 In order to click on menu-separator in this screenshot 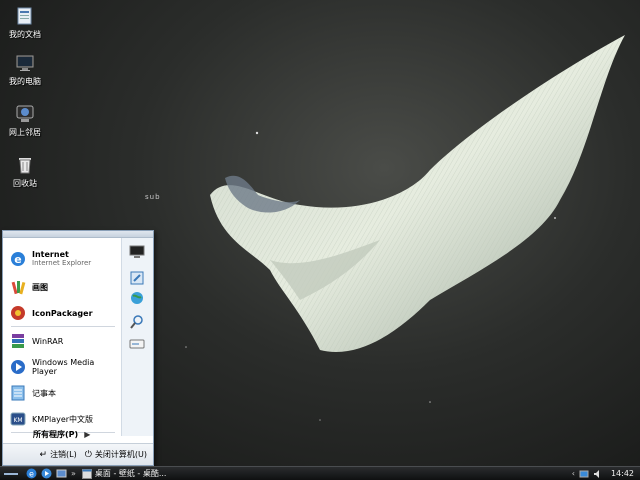, I will do `click(63, 326)`.